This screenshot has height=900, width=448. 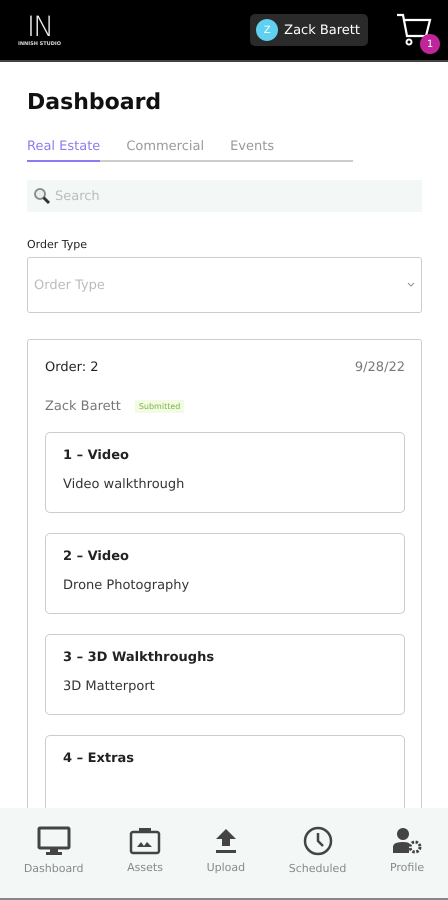 I want to click on nav-item: Scheduled, so click(x=317, y=850).